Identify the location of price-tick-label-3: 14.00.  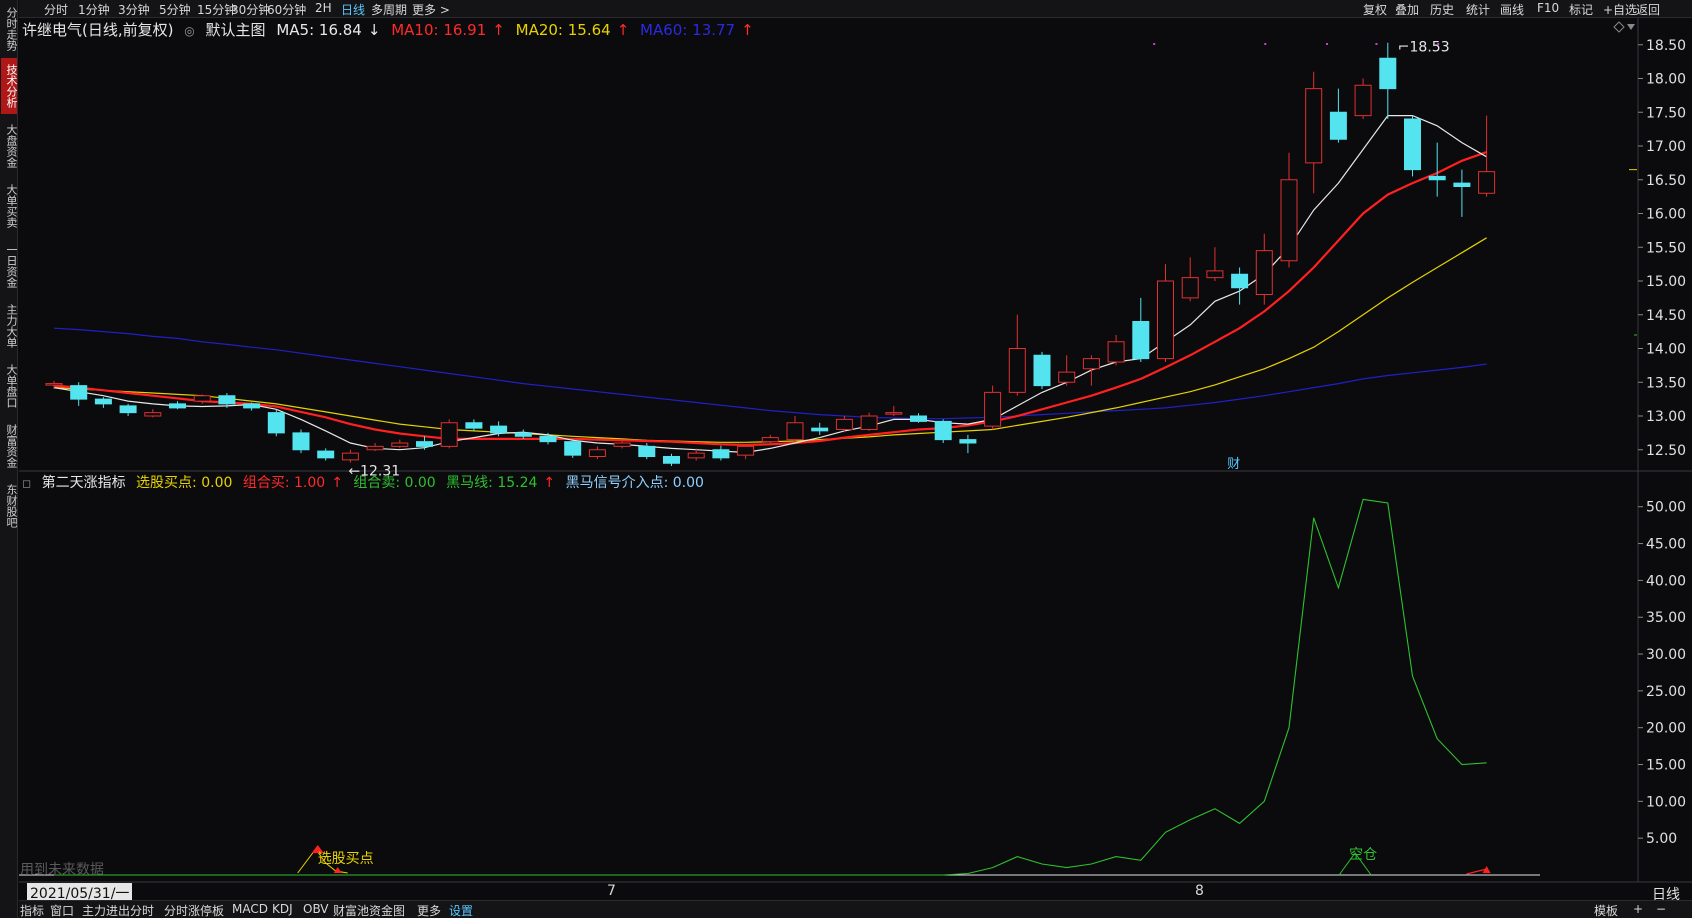
(1666, 350).